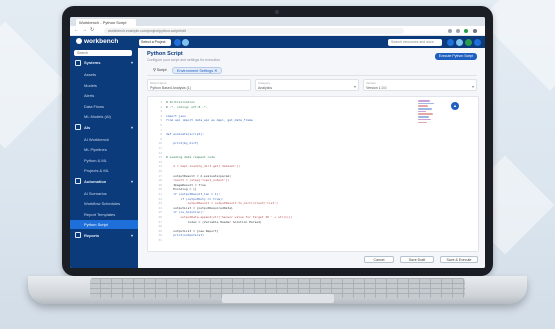 The width and height of the screenshot is (555, 329). Describe the element at coordinates (187, 106) in the screenshot. I see `code-text: # -*- coding: utf-8 -*-` at that location.